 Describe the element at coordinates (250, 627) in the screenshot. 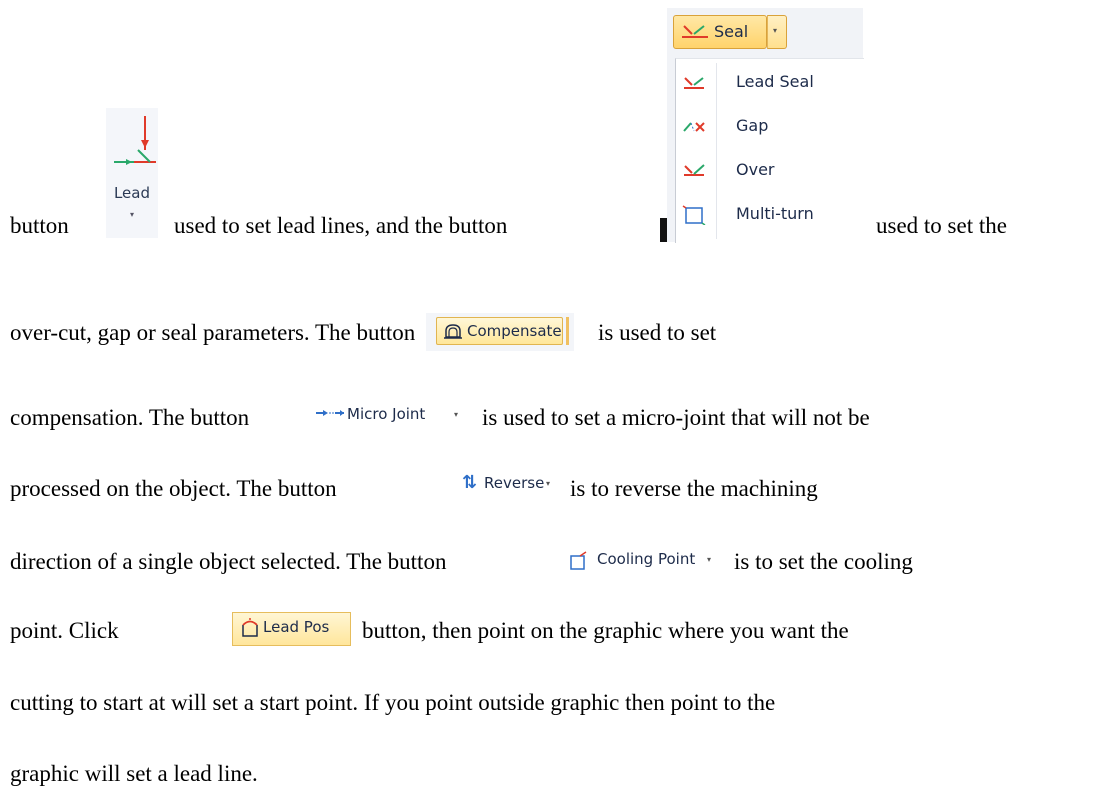

I see `lead-pos-icon` at that location.